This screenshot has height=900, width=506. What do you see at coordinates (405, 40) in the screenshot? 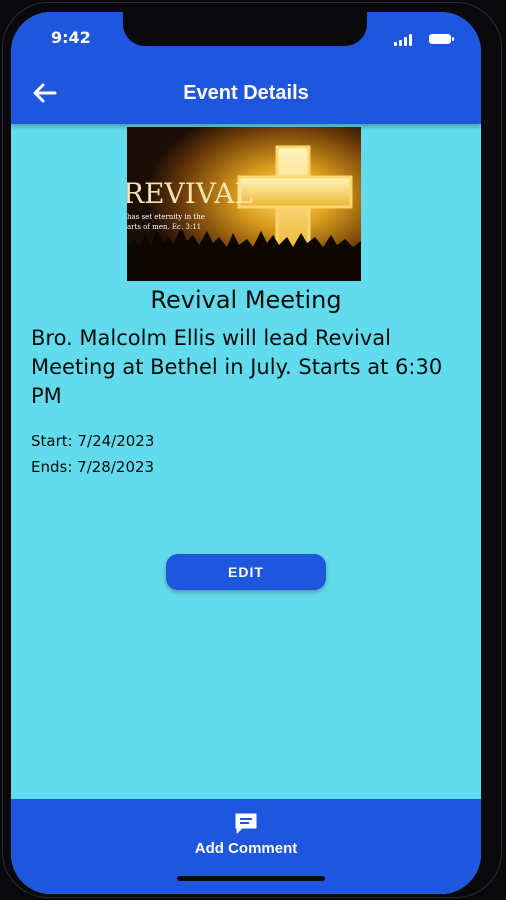
I see `signal-icon` at bounding box center [405, 40].